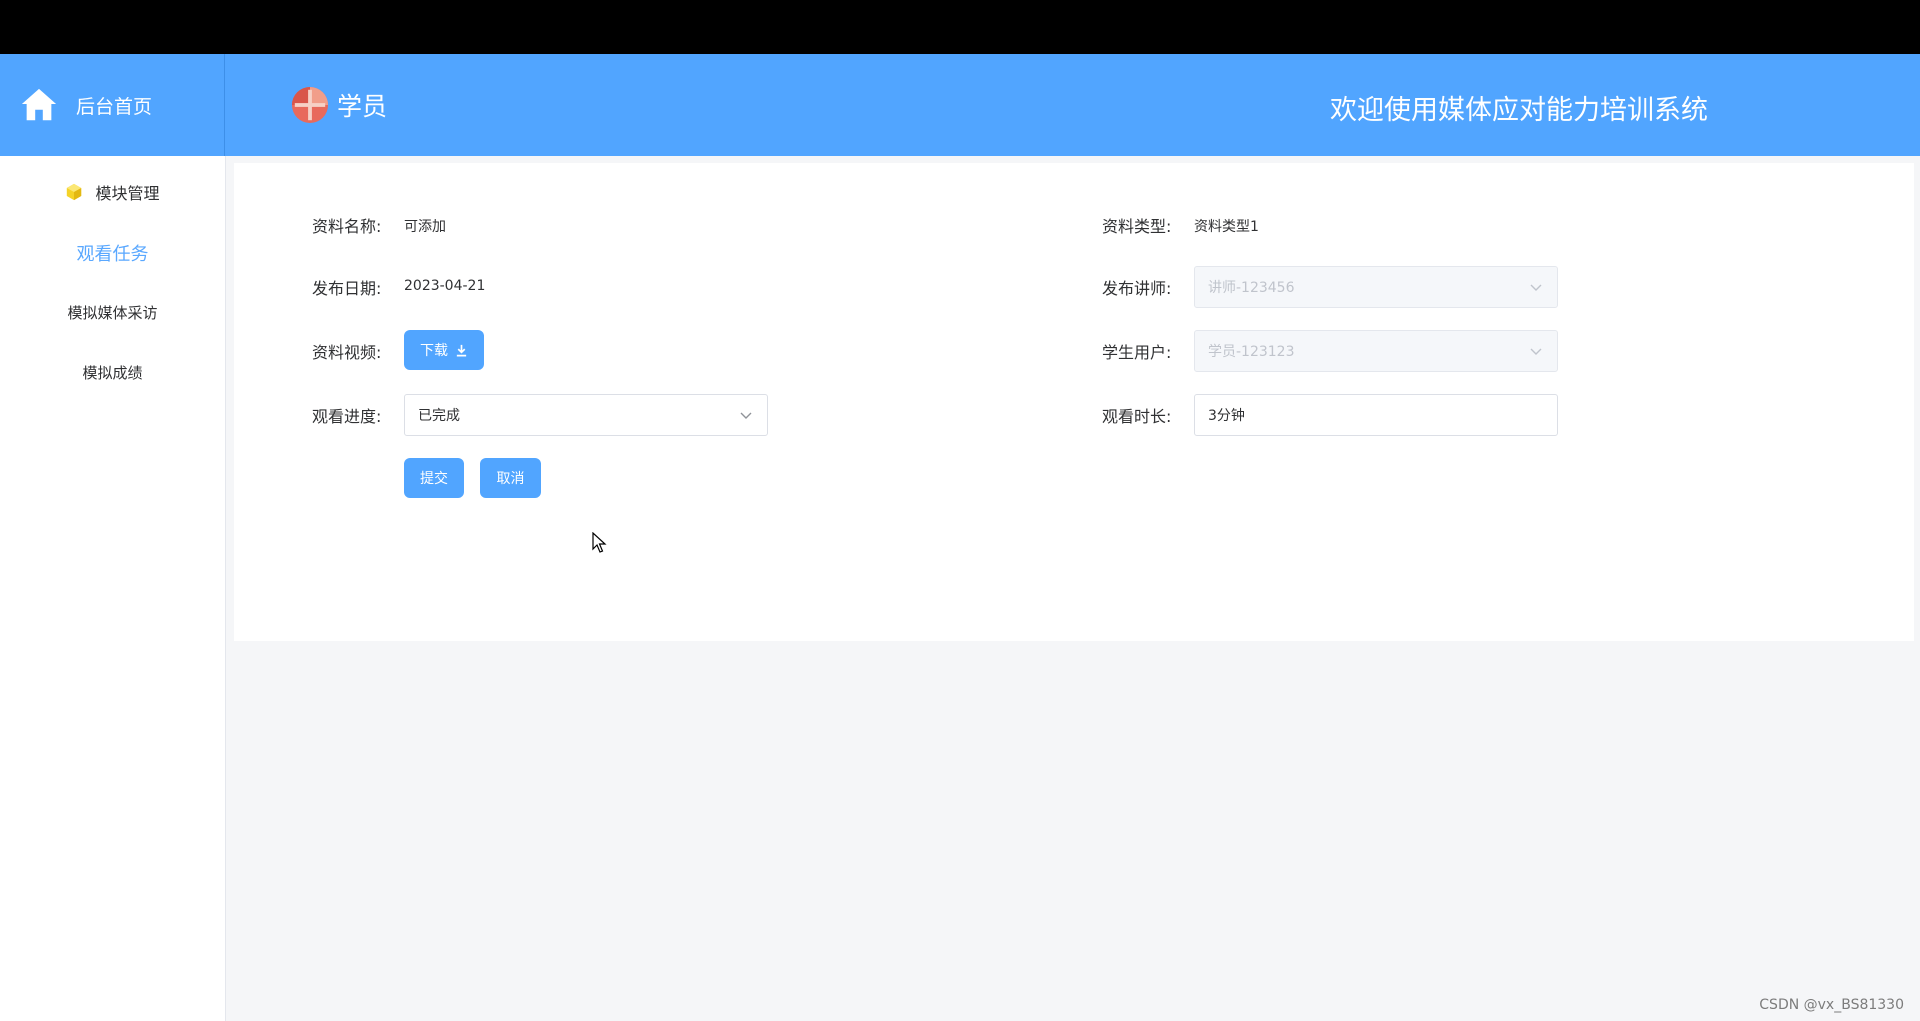  Describe the element at coordinates (1226, 416) in the screenshot. I see `duration-input-value: 3分钟` at that location.